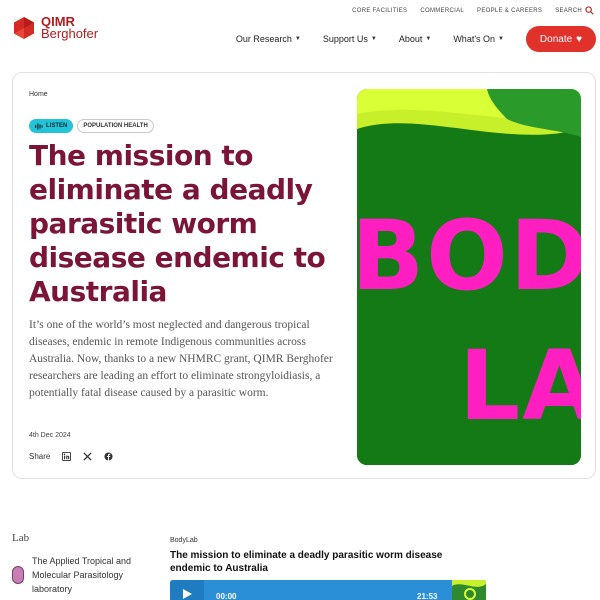  I want to click on donate-label: Donate, so click(556, 39).